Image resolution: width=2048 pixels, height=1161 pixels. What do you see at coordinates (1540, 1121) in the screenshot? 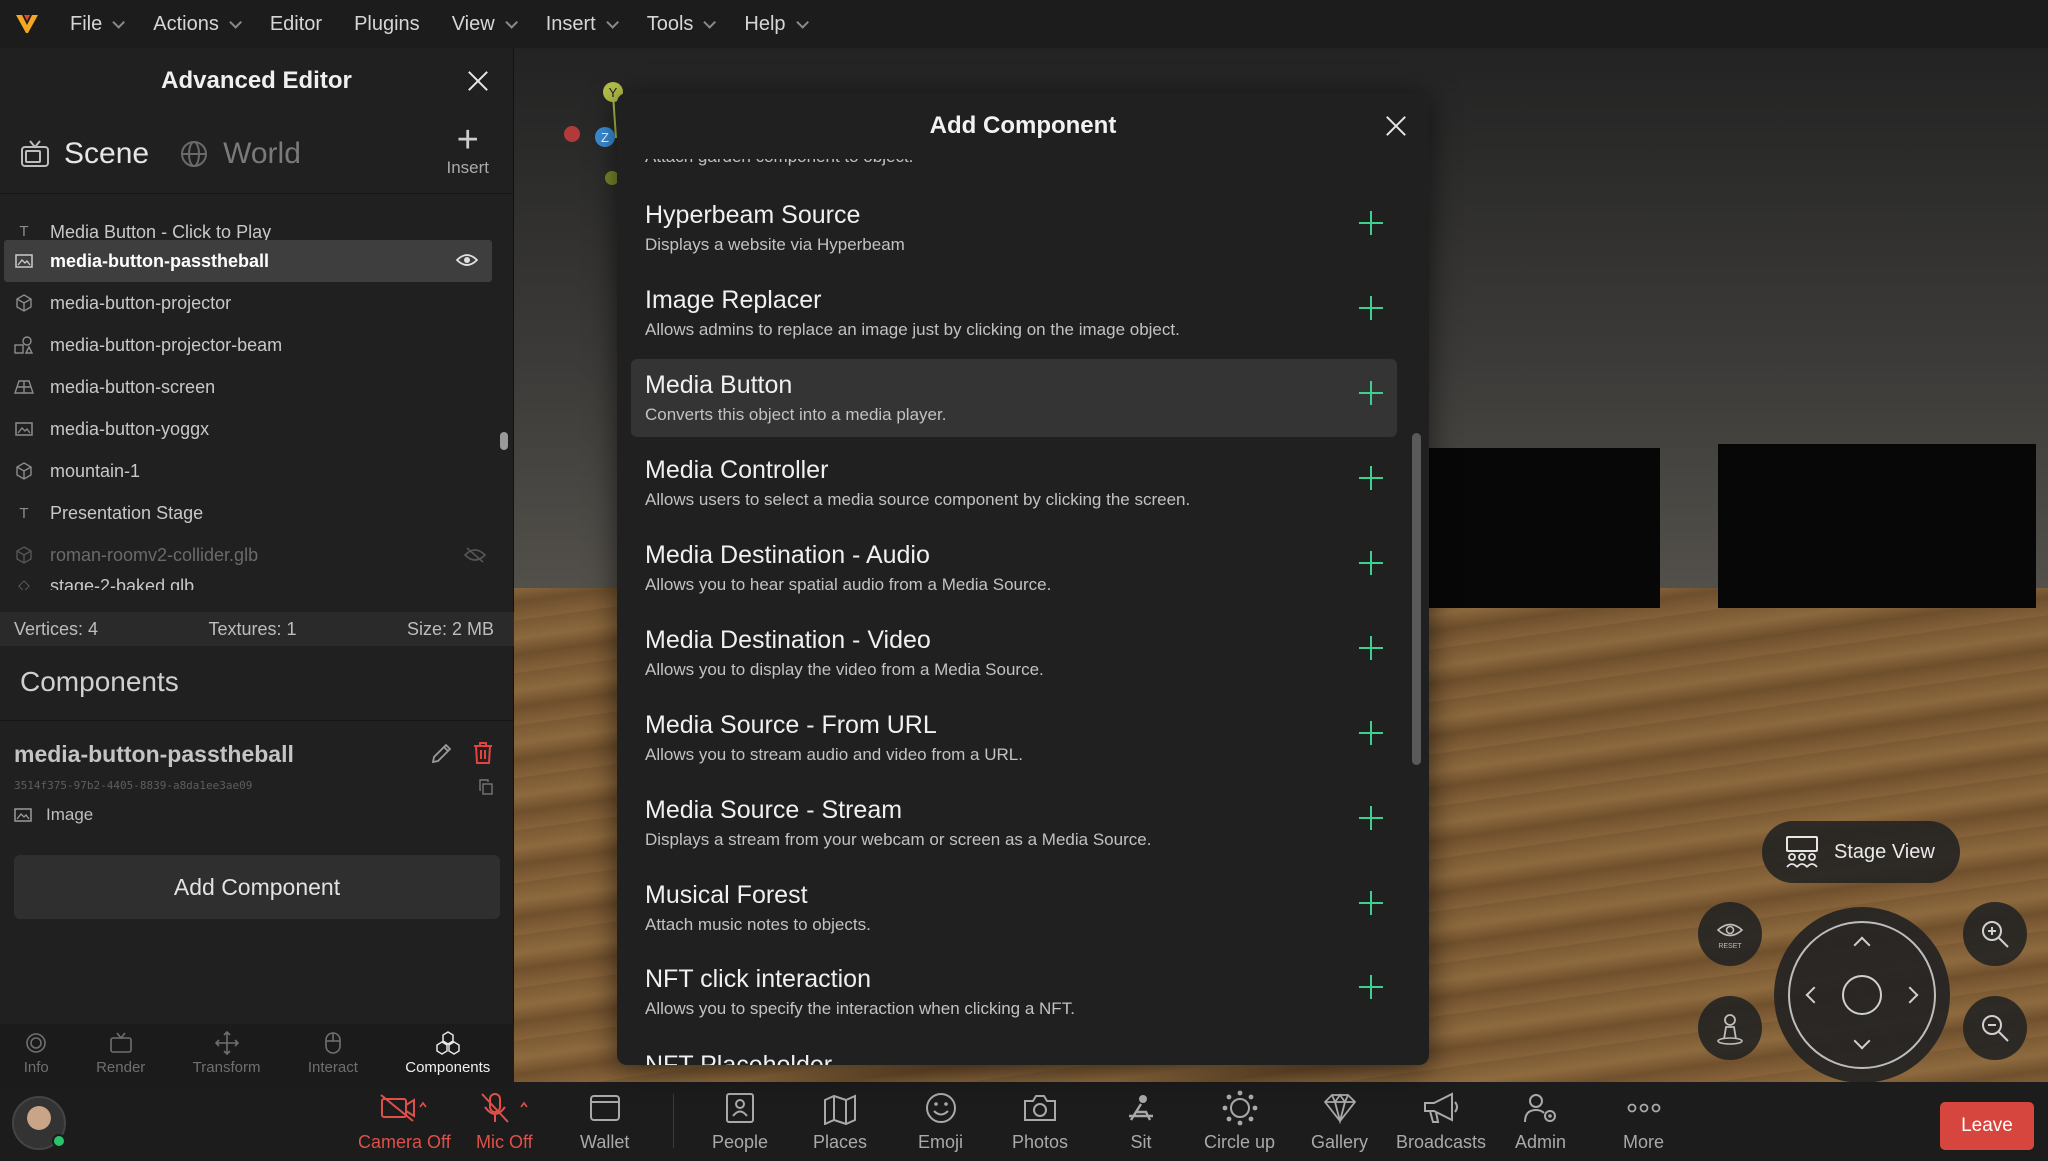
I see `admin-button: Admin` at bounding box center [1540, 1121].